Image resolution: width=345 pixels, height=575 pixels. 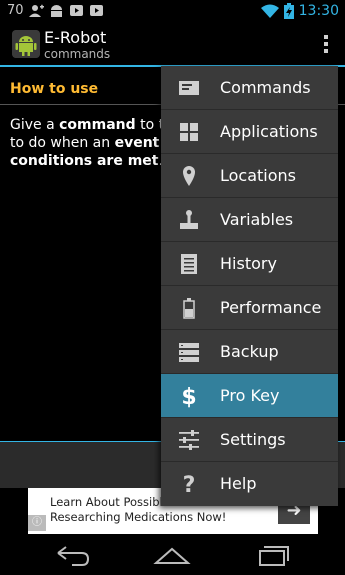 What do you see at coordinates (189, 308) in the screenshot?
I see `battery-icon` at bounding box center [189, 308].